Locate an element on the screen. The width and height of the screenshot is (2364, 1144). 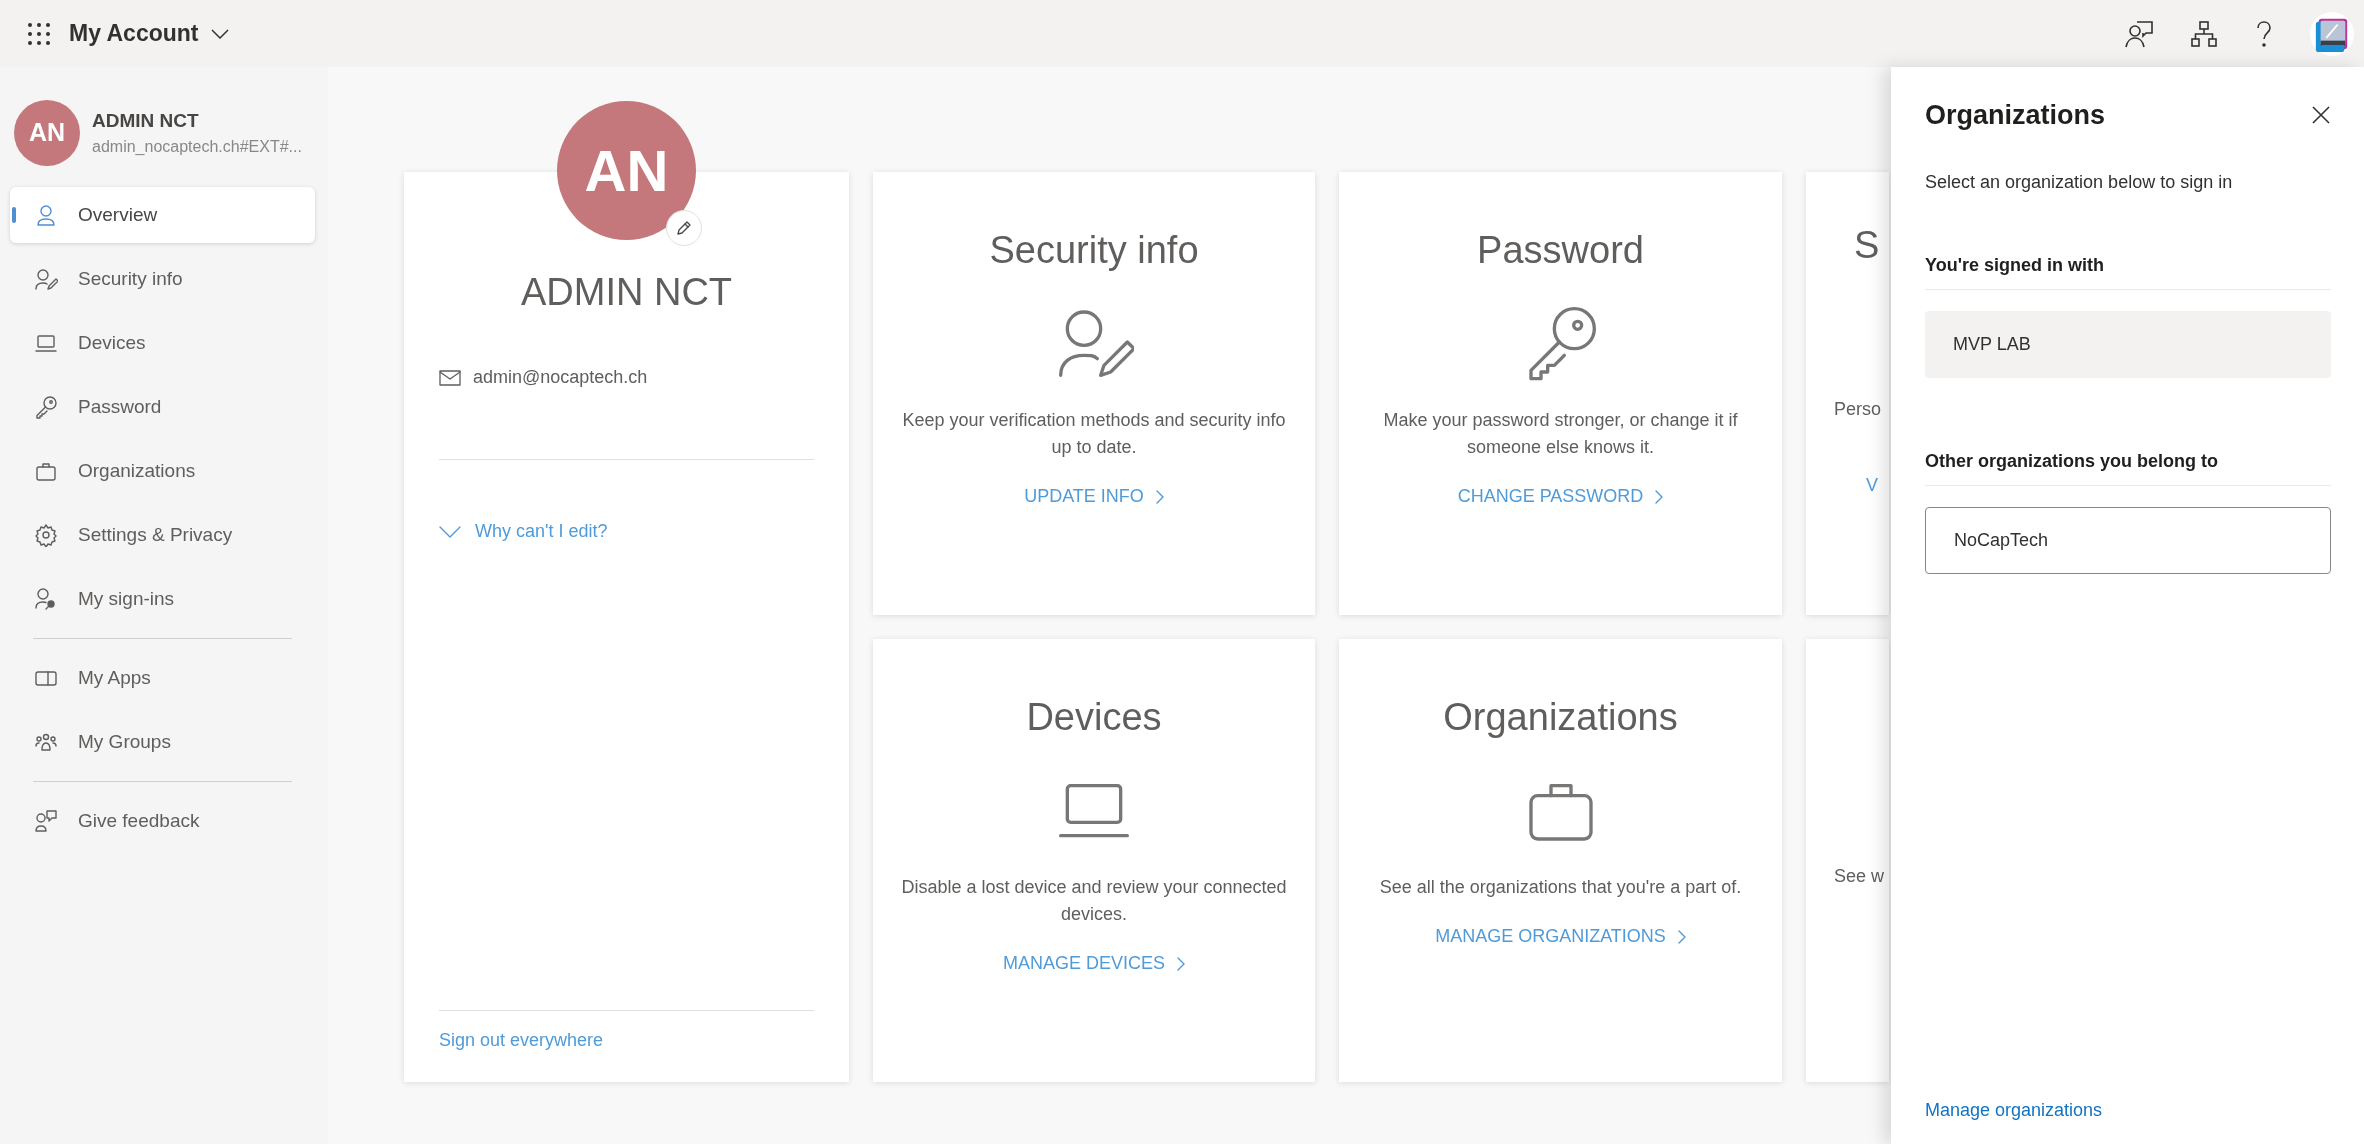
panel-title: Organizations is located at coordinates (2015, 115).